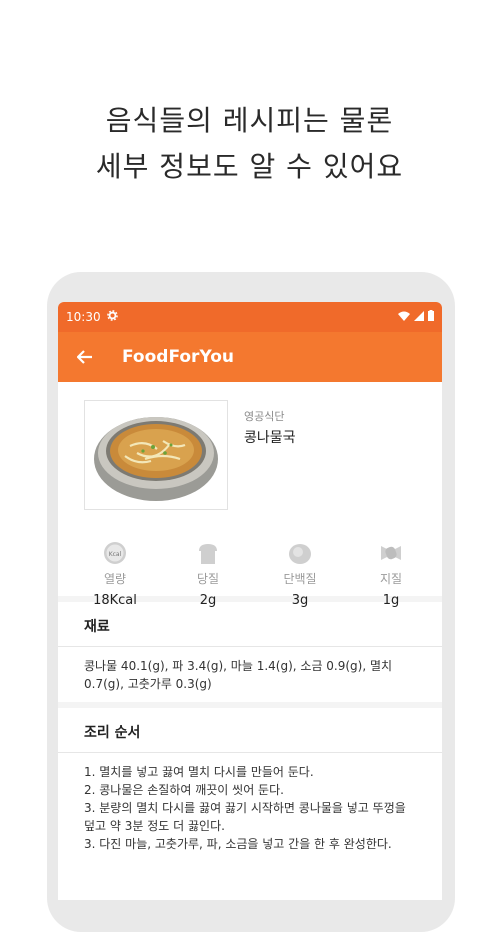  I want to click on wifi-icon, so click(404, 317).